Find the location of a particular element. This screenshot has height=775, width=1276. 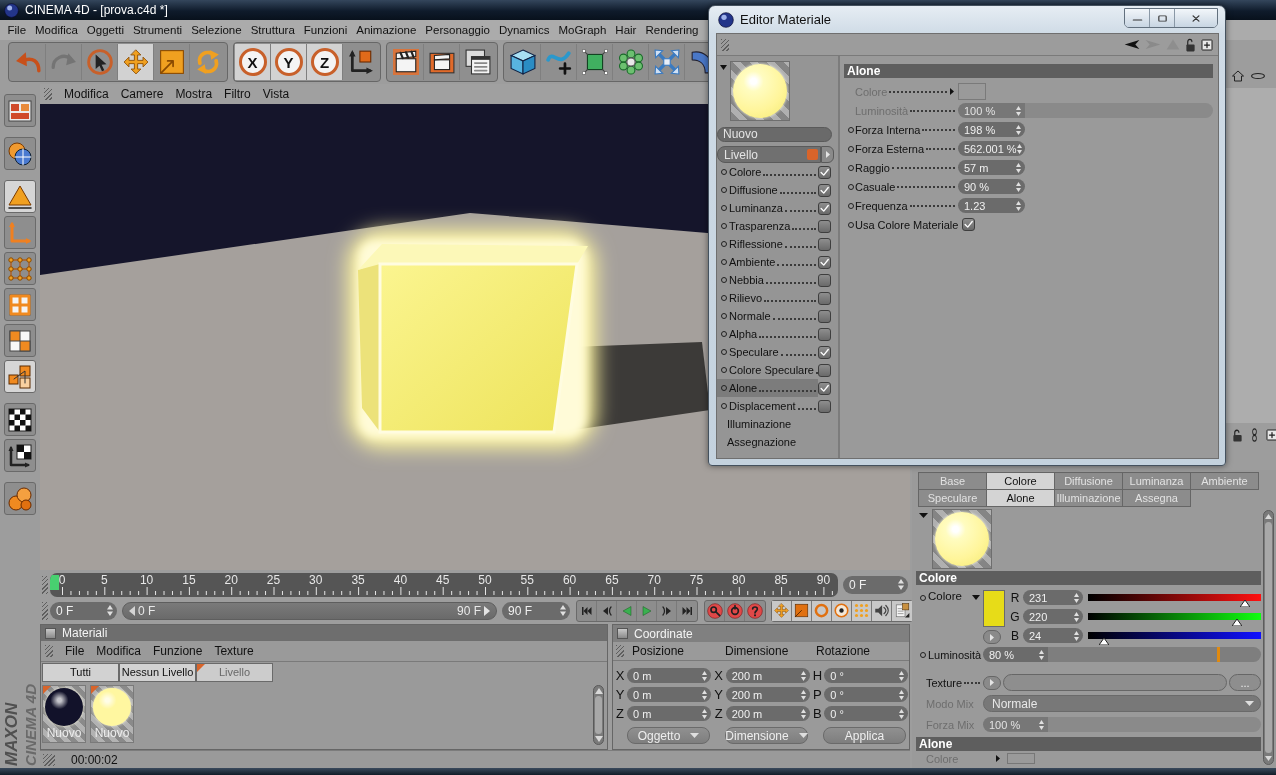

number-field: 1.23 is located at coordinates (991, 205).